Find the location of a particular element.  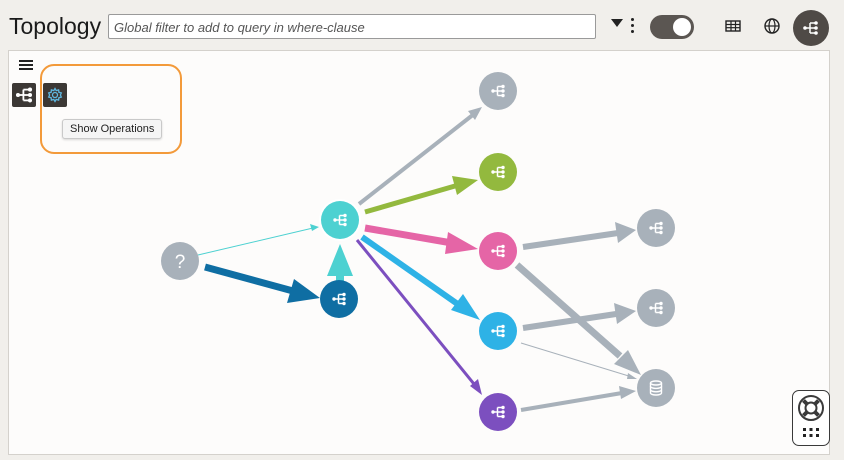

node-unknown: ? is located at coordinates (180, 261).